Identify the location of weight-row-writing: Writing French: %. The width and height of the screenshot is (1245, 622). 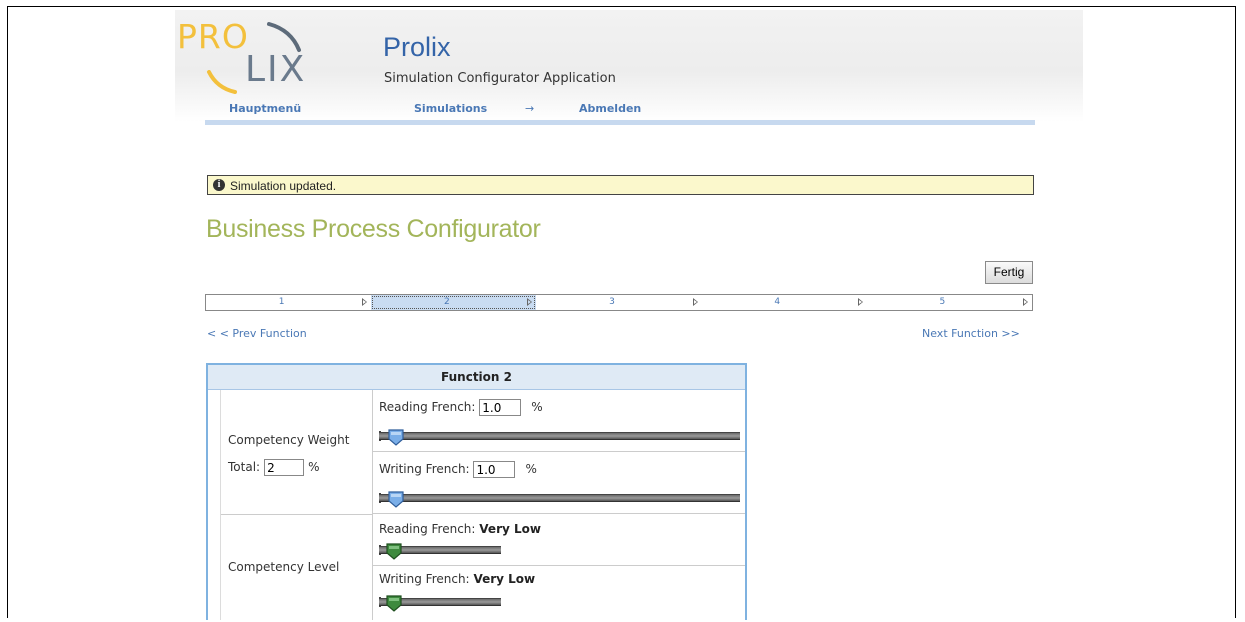
(559, 483).